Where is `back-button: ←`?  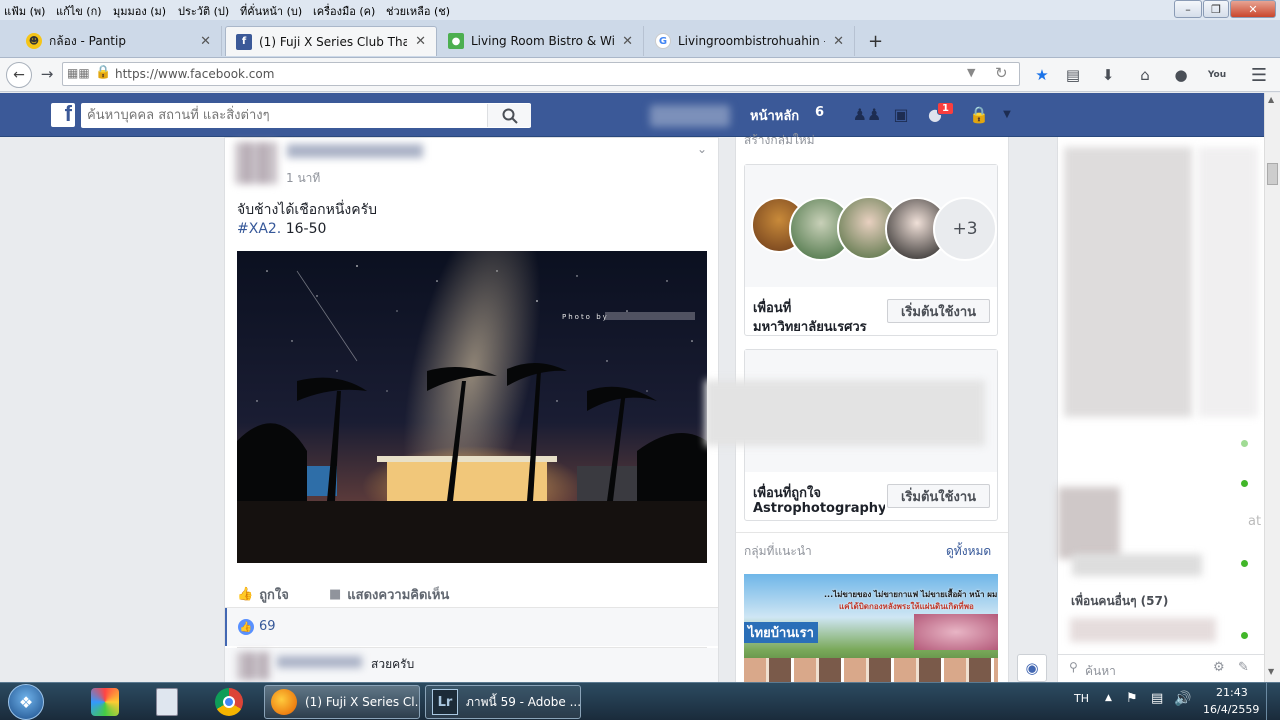 back-button: ← is located at coordinates (19, 75).